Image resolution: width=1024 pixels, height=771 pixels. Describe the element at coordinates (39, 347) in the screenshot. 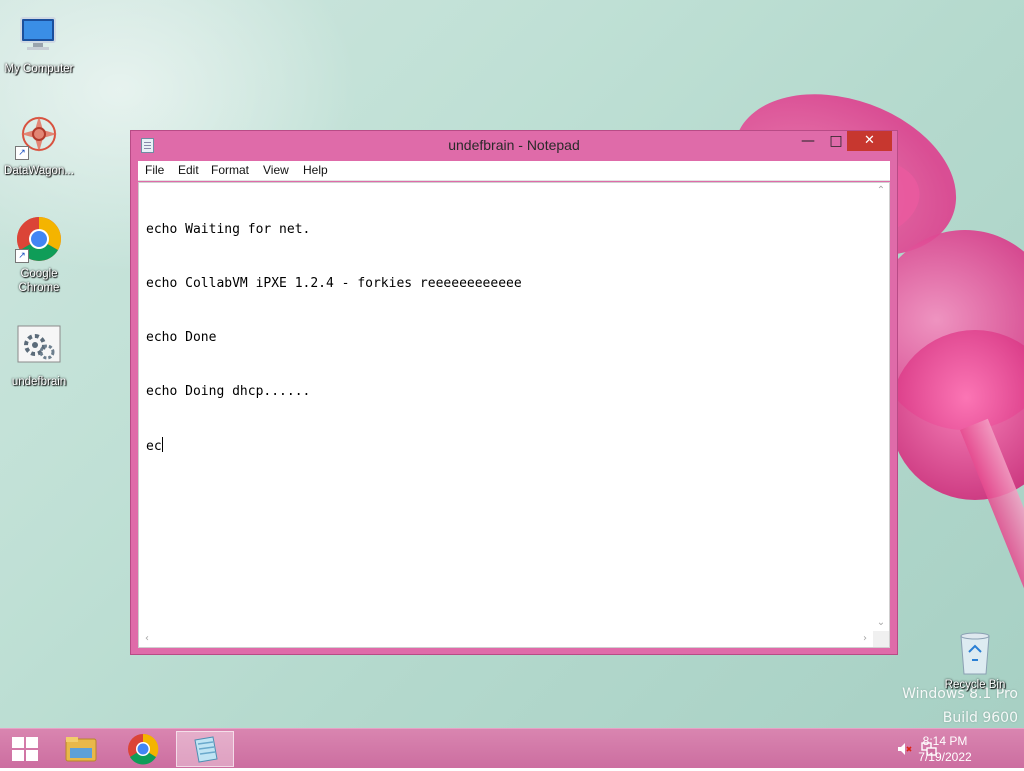

I see `batch-file-icon` at that location.